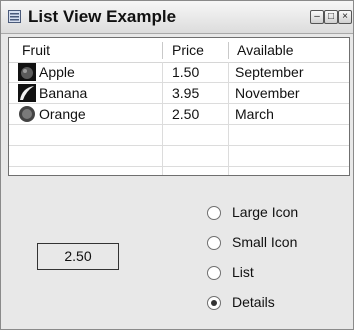 The width and height of the screenshot is (354, 330). Describe the element at coordinates (27, 93) in the screenshot. I see `banana-icon` at that location.